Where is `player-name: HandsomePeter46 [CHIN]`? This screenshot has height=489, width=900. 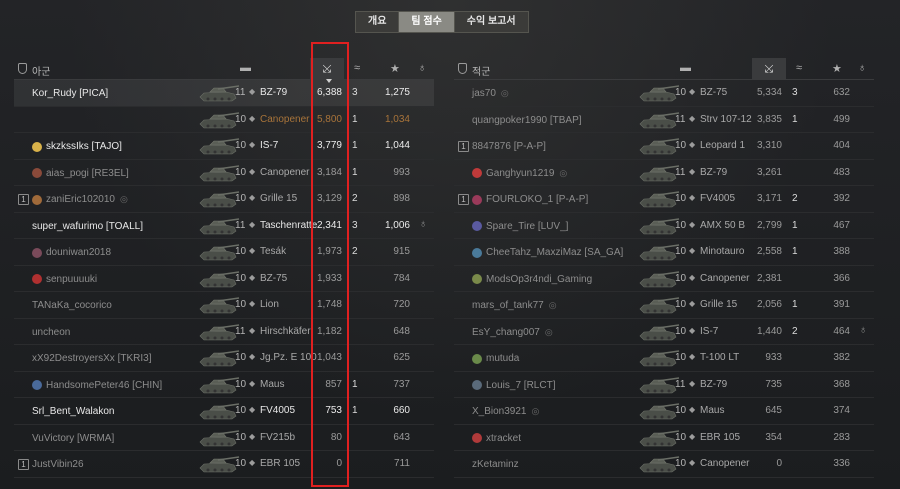
player-name: HandsomePeter46 [CHIN] is located at coordinates (104, 385).